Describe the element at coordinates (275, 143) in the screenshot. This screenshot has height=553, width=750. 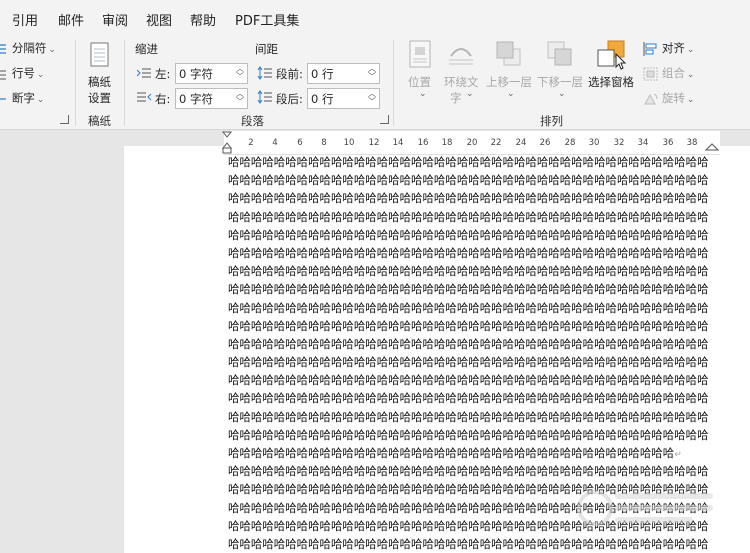
I see `ruler-tick: 4` at that location.